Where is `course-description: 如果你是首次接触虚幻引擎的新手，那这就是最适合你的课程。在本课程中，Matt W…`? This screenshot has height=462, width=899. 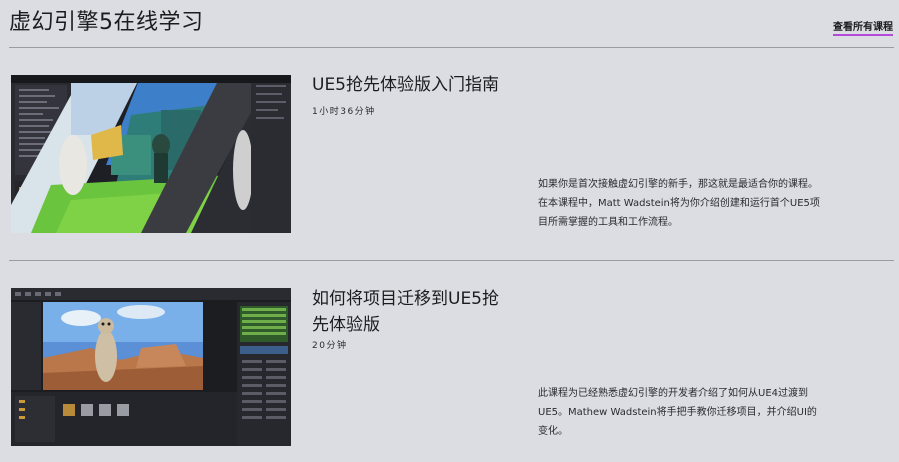 course-description: 如果你是首次接触虚幻引擎的新手，那这就是最适合你的课程。在本课程中，Matt W… is located at coordinates (679, 203).